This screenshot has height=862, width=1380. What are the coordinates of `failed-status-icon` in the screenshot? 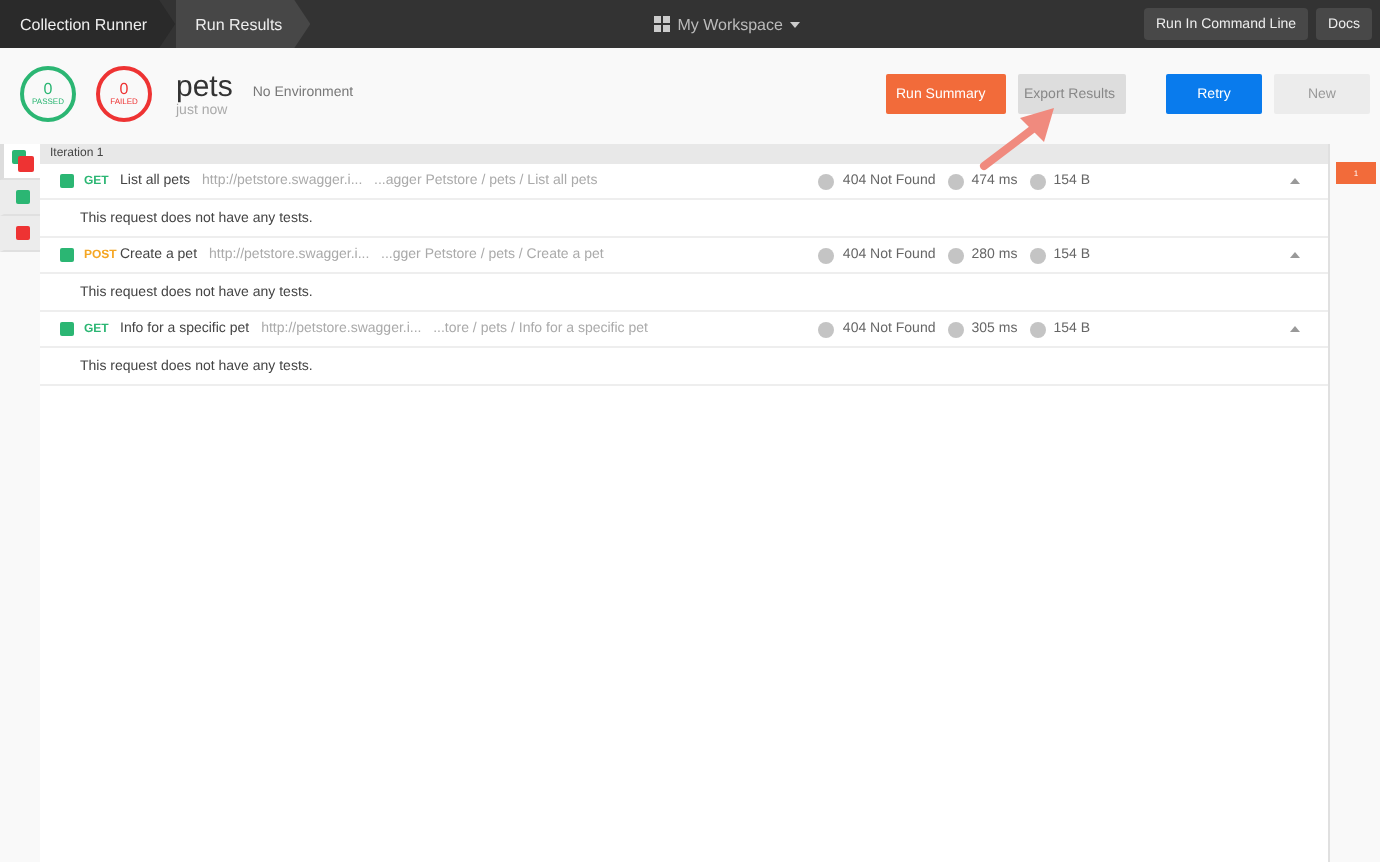 It's located at (22, 233).